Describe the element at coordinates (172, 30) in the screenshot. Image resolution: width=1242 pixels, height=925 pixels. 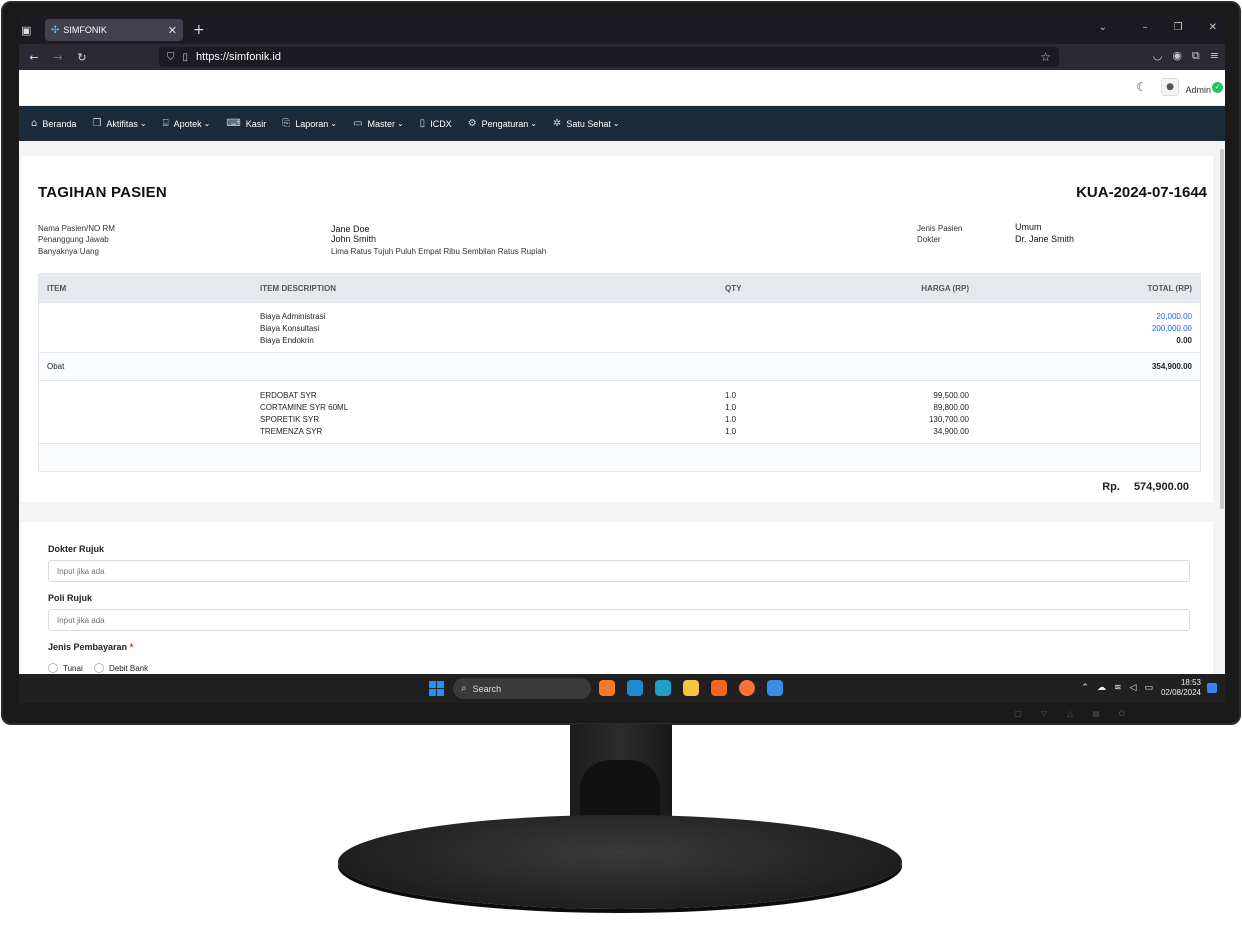
I see `close-tab-icon: ✕` at that location.